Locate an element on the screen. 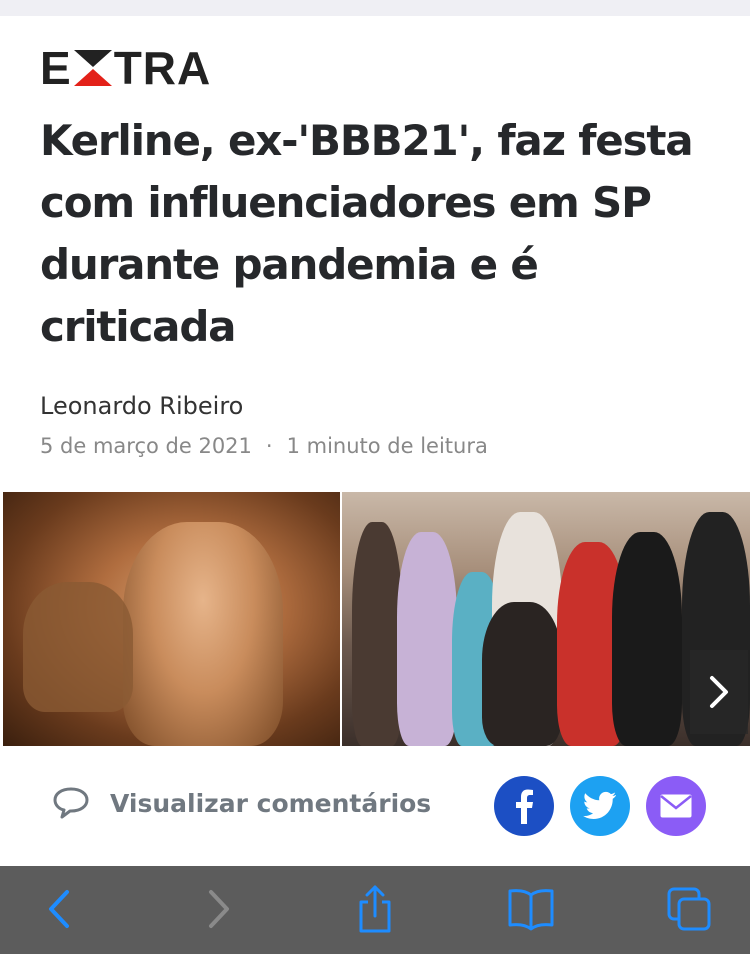 The height and width of the screenshot is (954, 750). article-meta: 5 de março de 2021 · 1 minuto de leitura is located at coordinates (264, 446).